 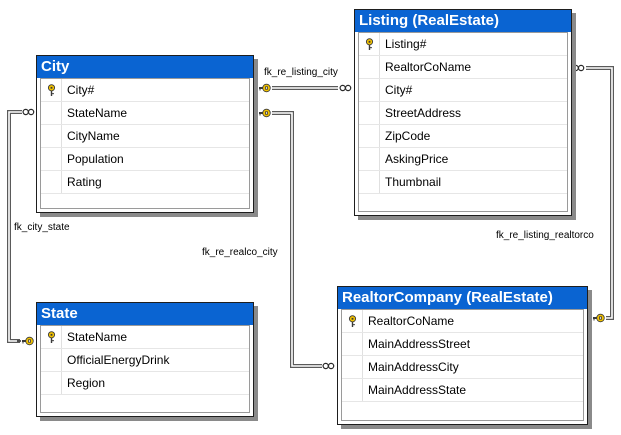 I want to click on column-name: CityName, so click(x=93, y=136).